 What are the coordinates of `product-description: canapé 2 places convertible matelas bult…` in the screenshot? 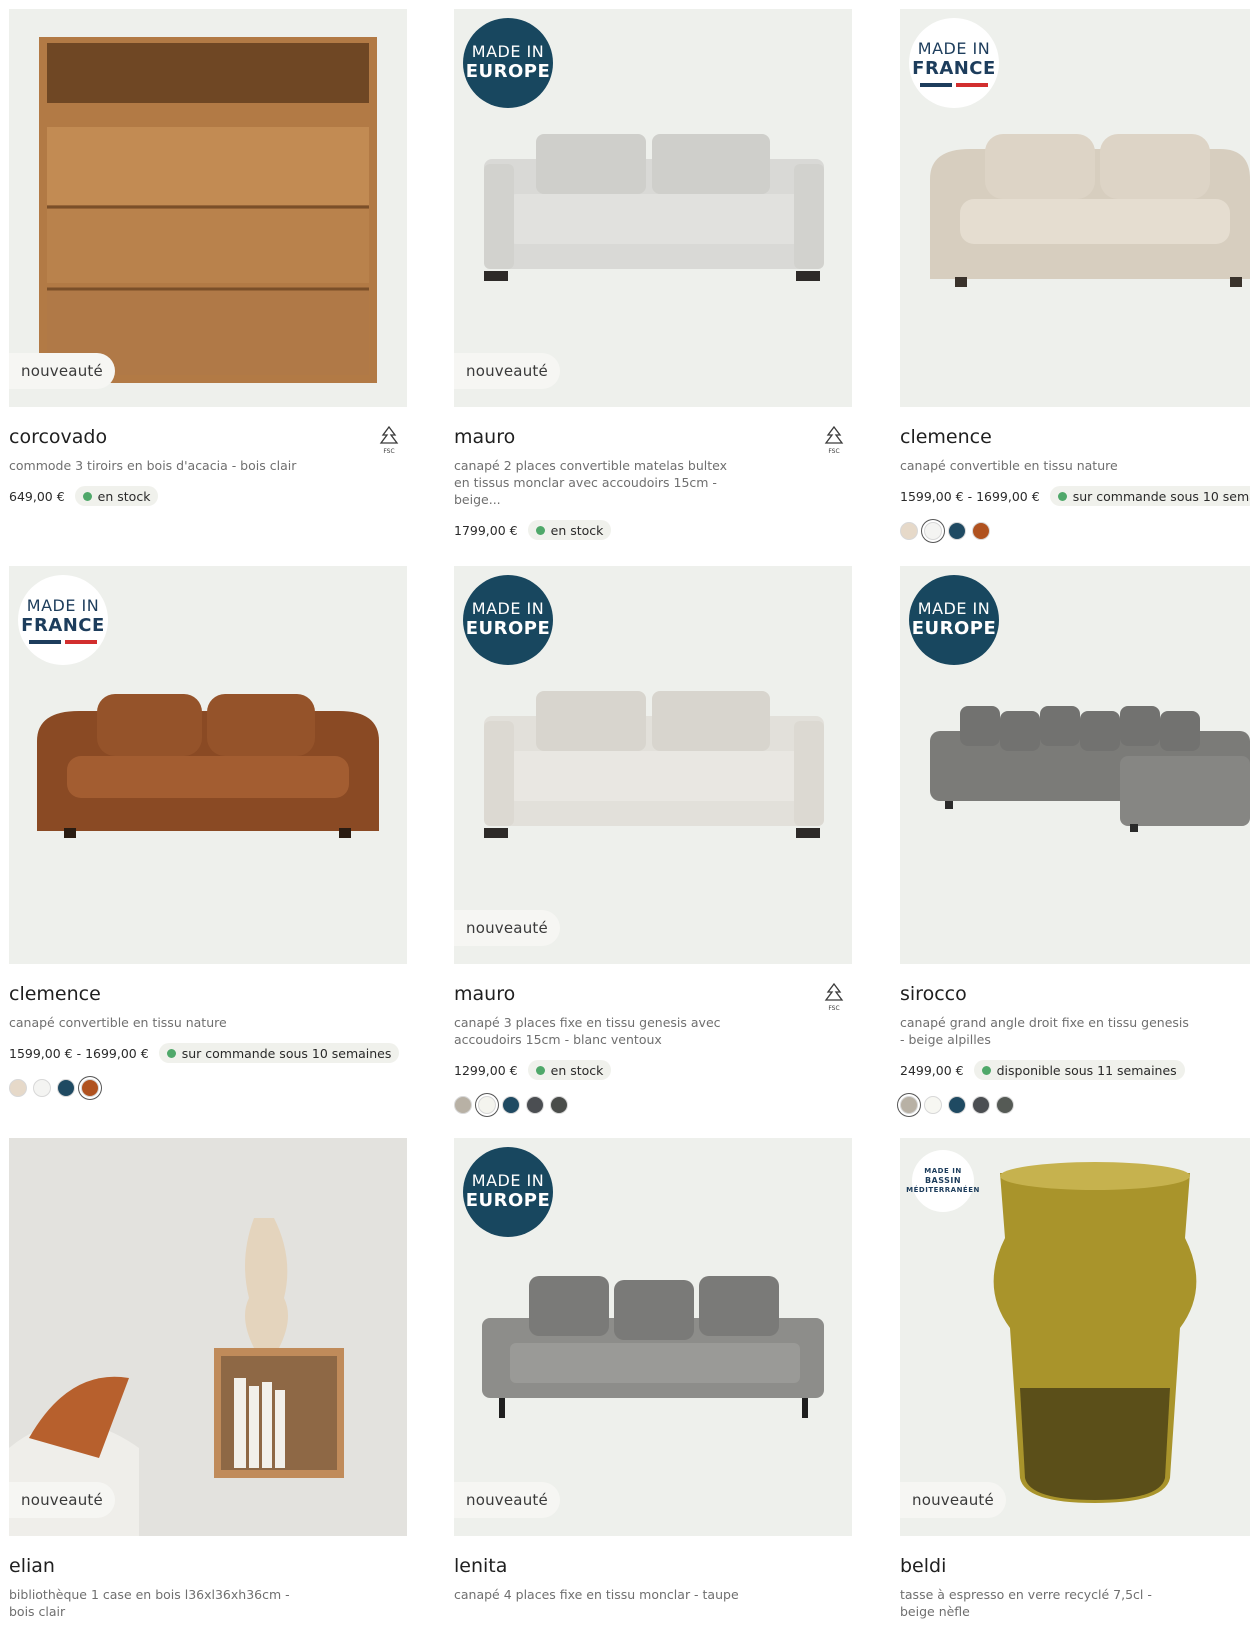 It's located at (591, 482).